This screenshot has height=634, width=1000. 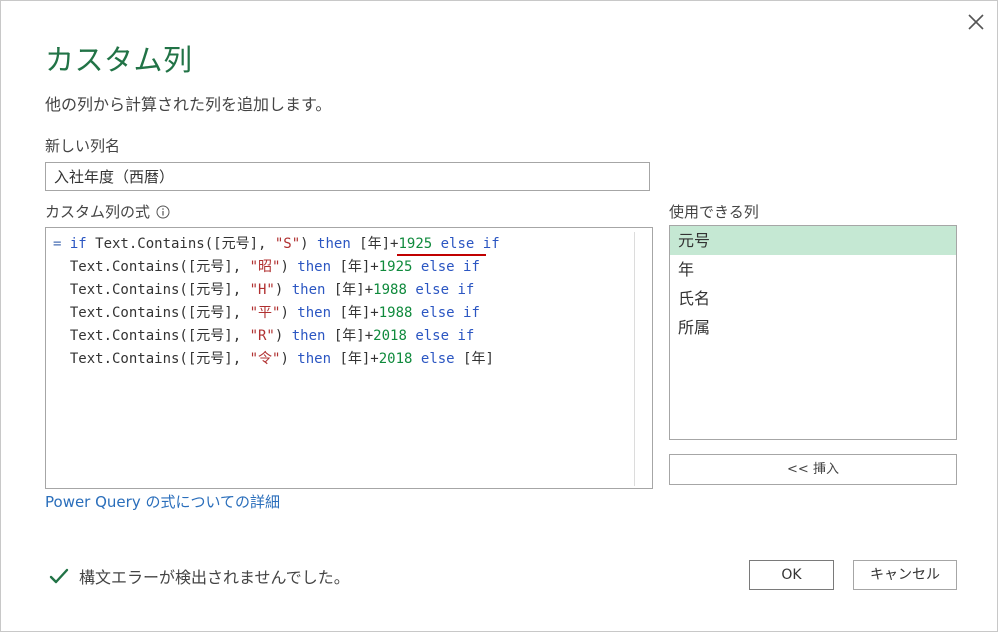 What do you see at coordinates (262, 290) in the screenshot?
I see `formula-token: "H"` at bounding box center [262, 290].